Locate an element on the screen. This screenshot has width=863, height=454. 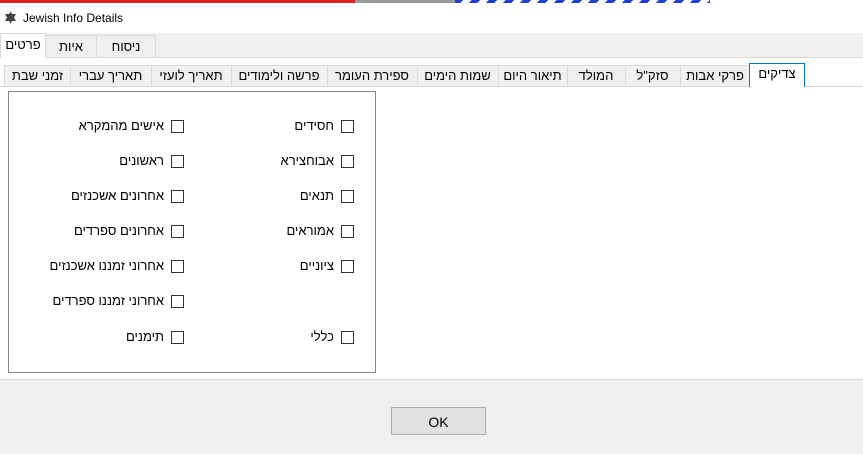
checkbox-biblical-figures: אישים מהמקרא is located at coordinates (101, 127).